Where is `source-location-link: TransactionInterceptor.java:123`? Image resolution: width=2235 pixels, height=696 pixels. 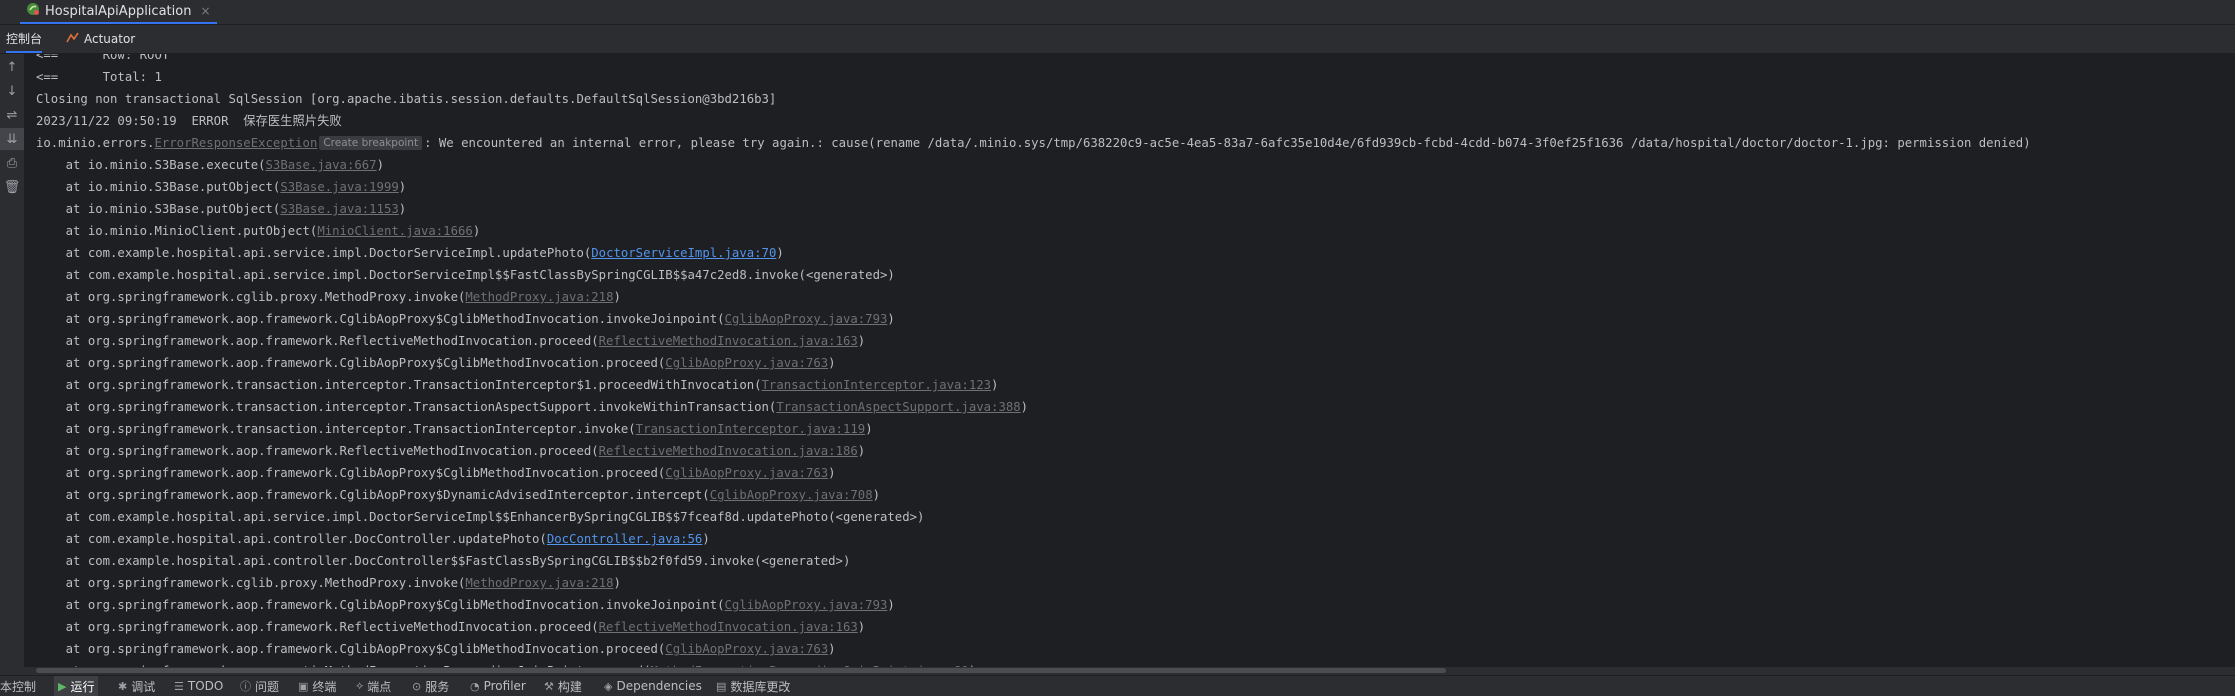 source-location-link: TransactionInterceptor.java:123 is located at coordinates (877, 385).